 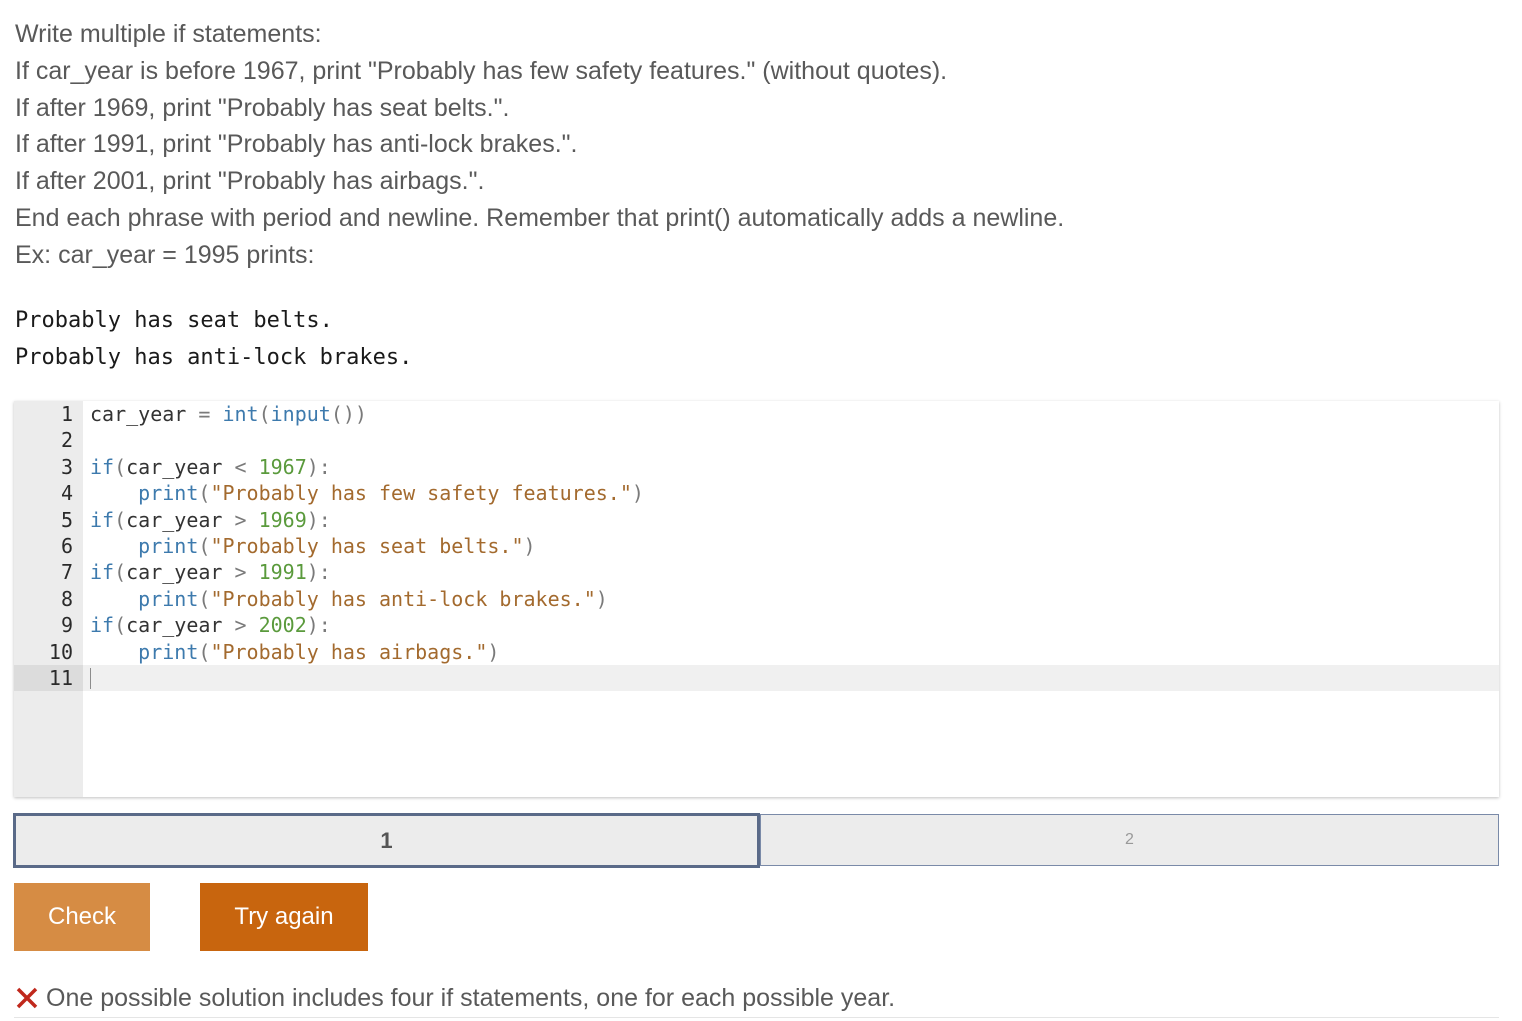 What do you see at coordinates (66, 493) in the screenshot?
I see `line-number: 4` at bounding box center [66, 493].